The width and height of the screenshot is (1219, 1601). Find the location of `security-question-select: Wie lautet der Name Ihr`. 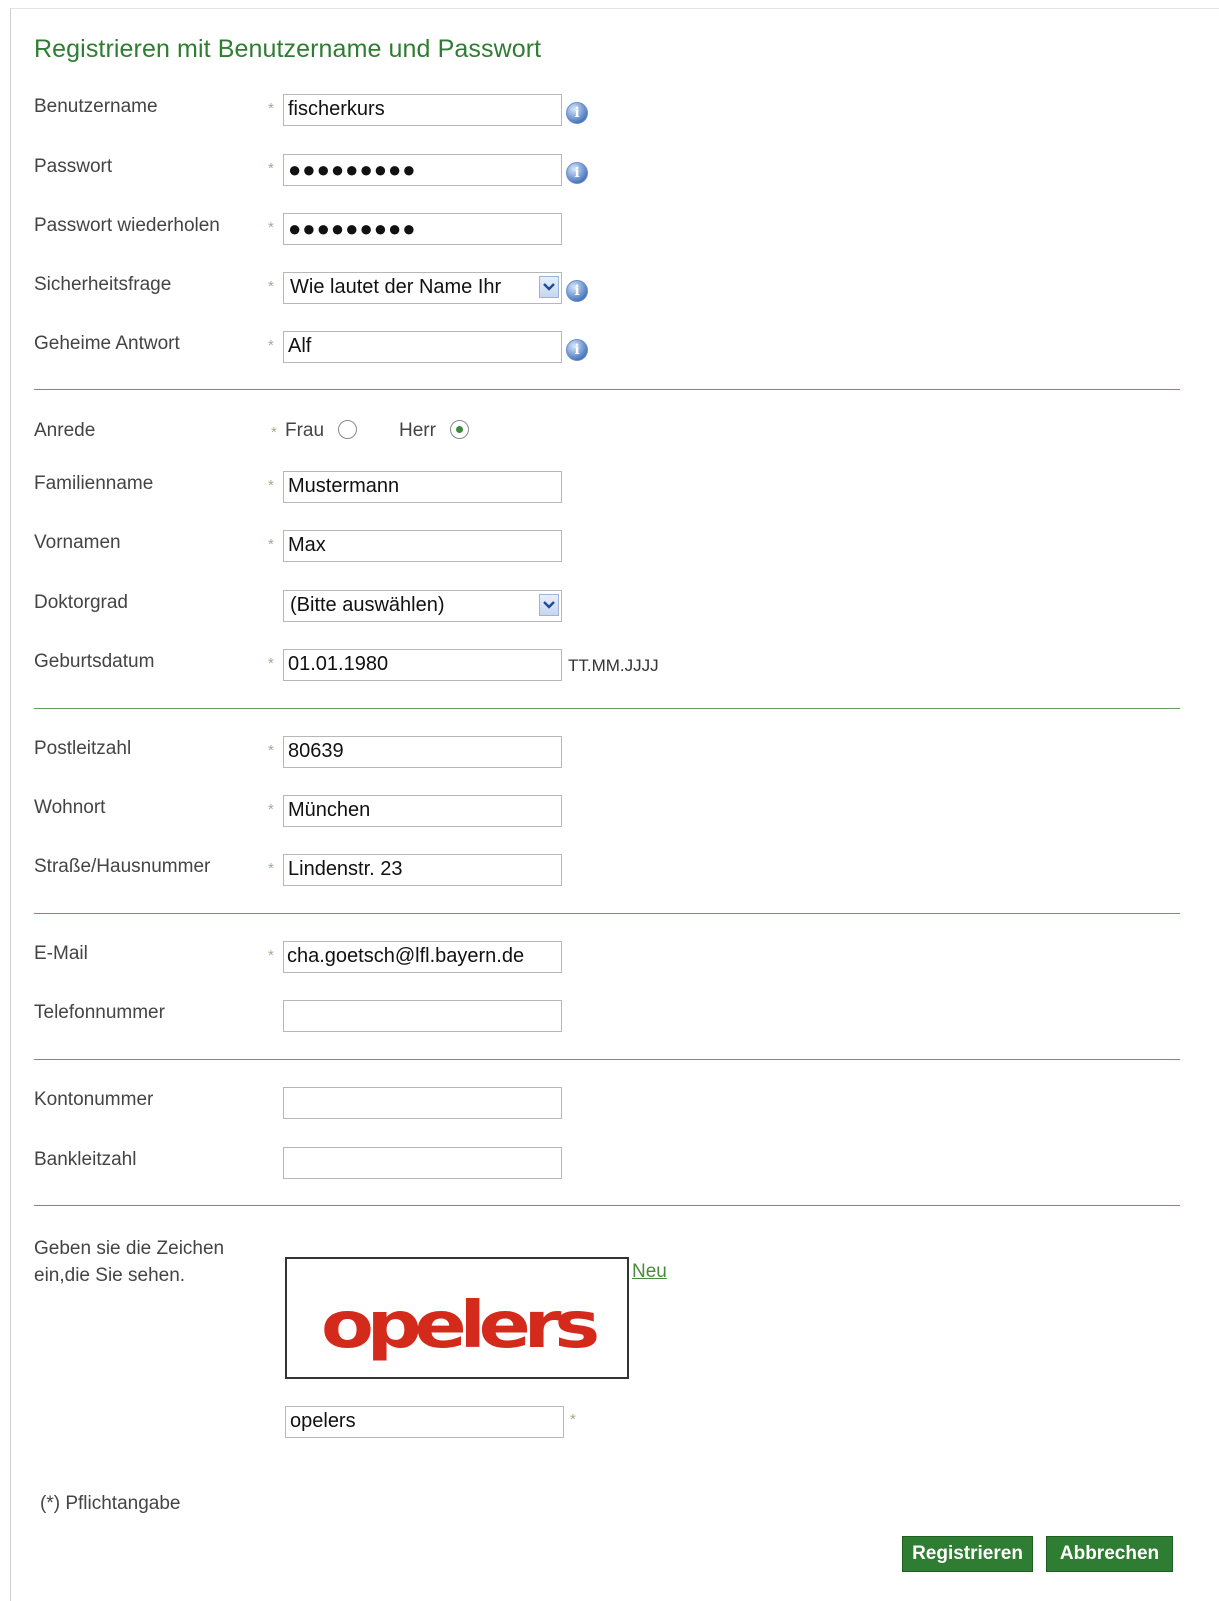

security-question-select: Wie lautet der Name Ihr is located at coordinates (422, 288).